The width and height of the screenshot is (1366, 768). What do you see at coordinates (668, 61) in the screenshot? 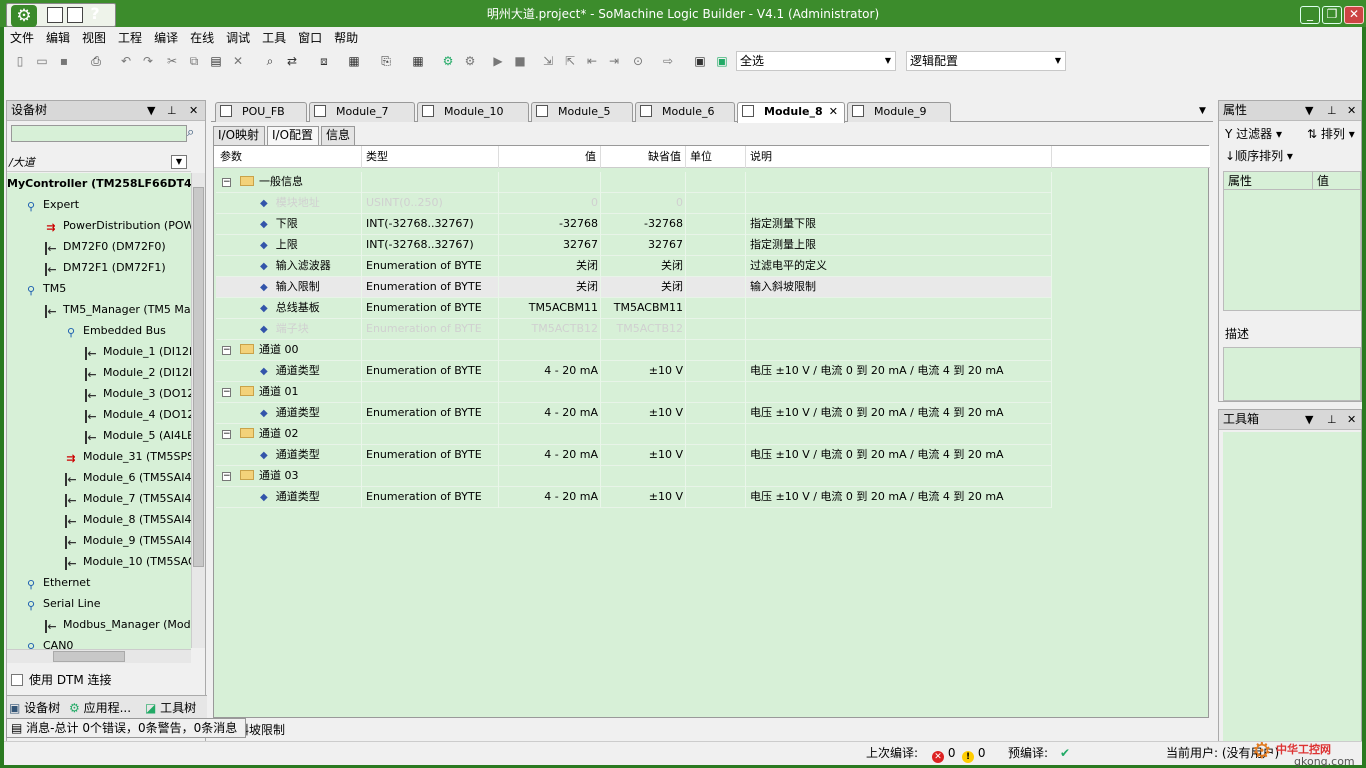
I see `arrow-icon: ⇨` at bounding box center [668, 61].